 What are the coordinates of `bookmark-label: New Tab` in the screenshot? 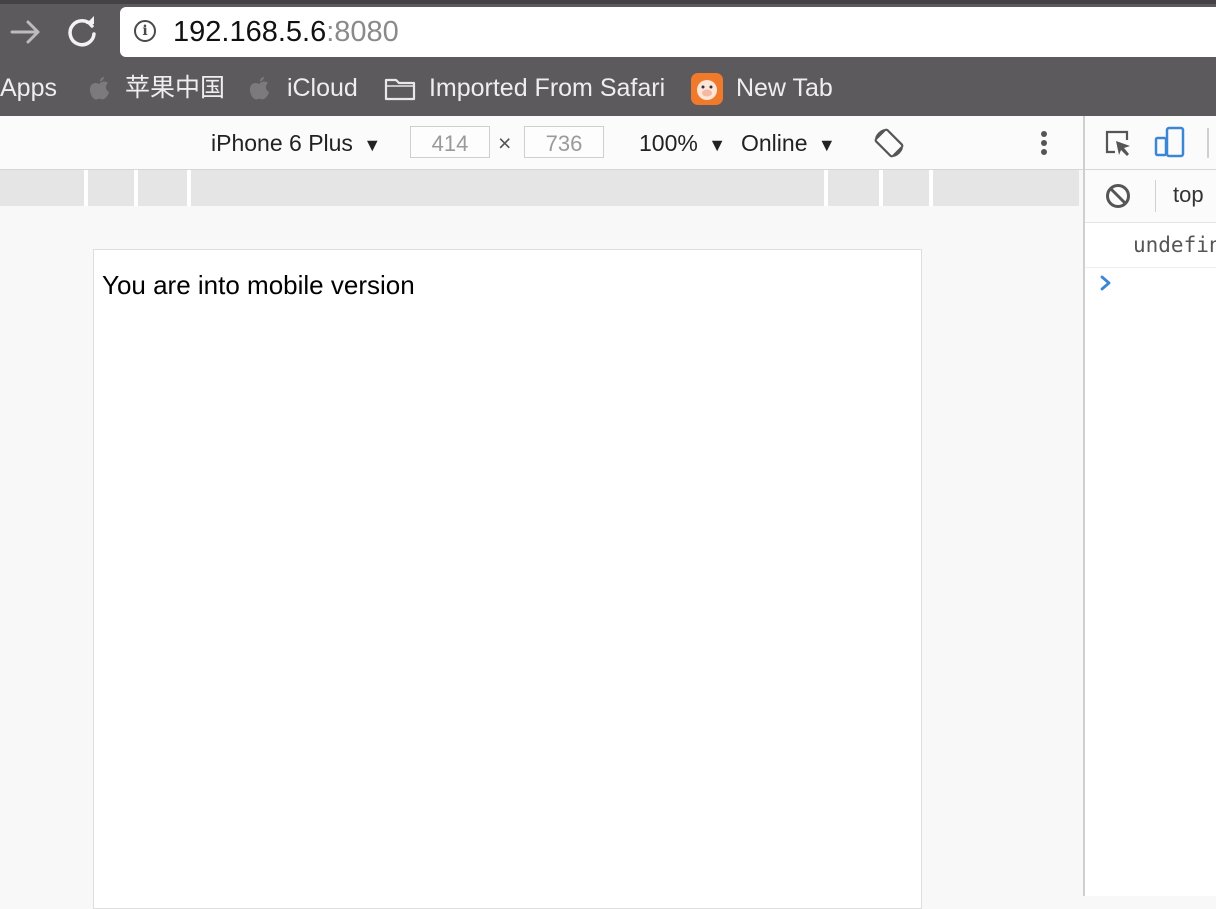 It's located at (784, 88).